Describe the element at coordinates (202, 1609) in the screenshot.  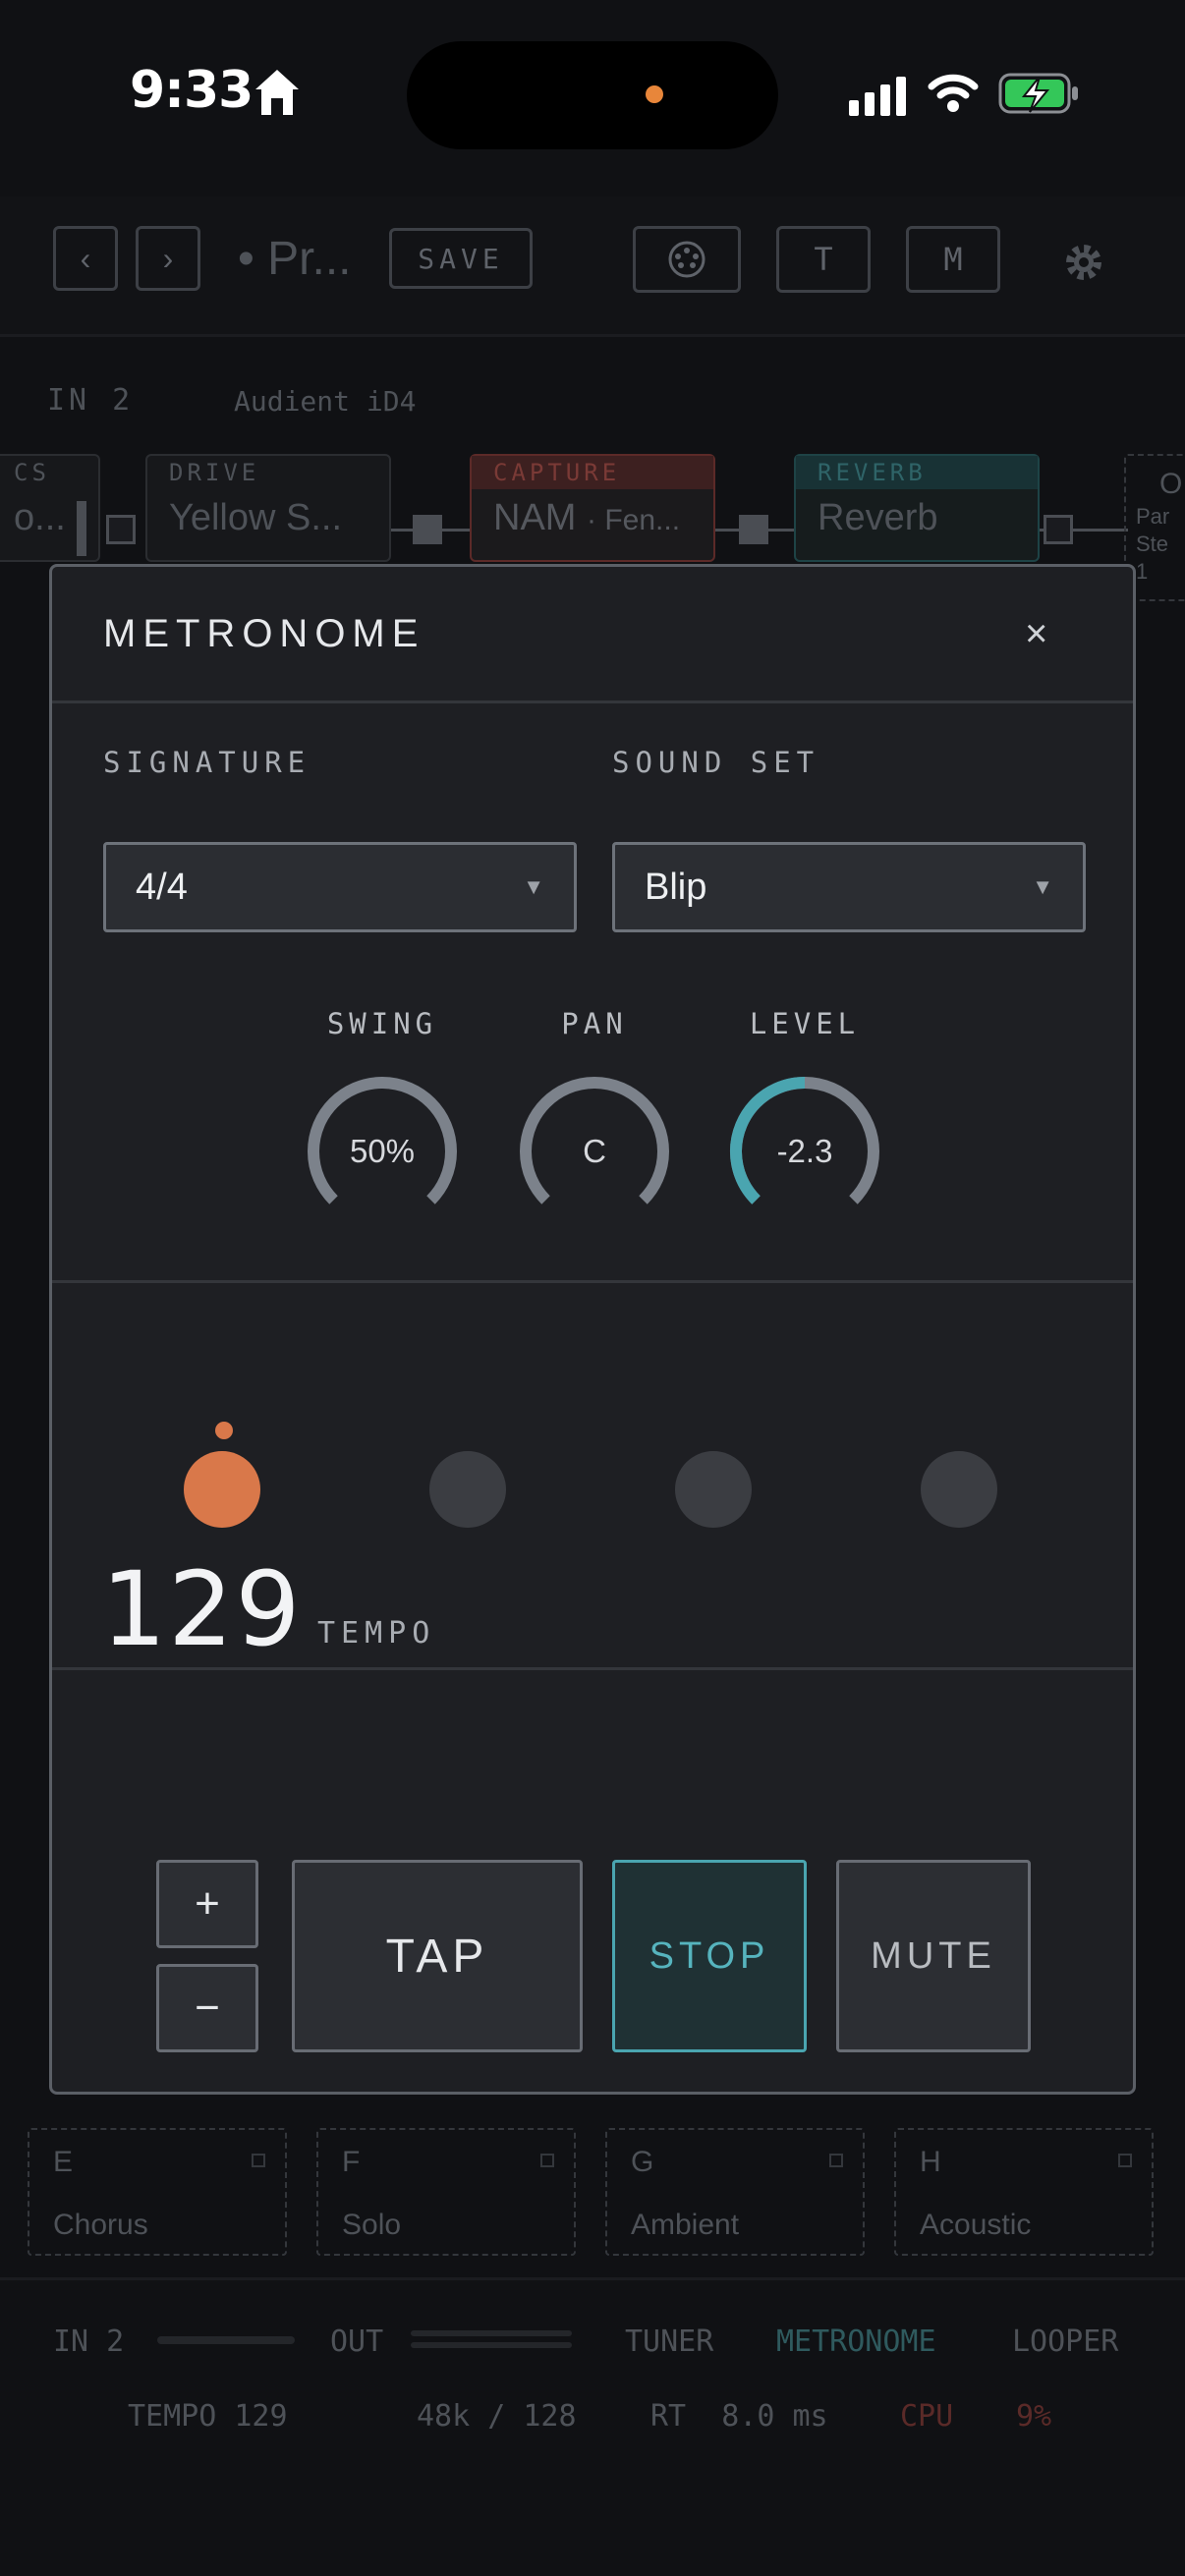
I see `tempo-value: 129` at that location.